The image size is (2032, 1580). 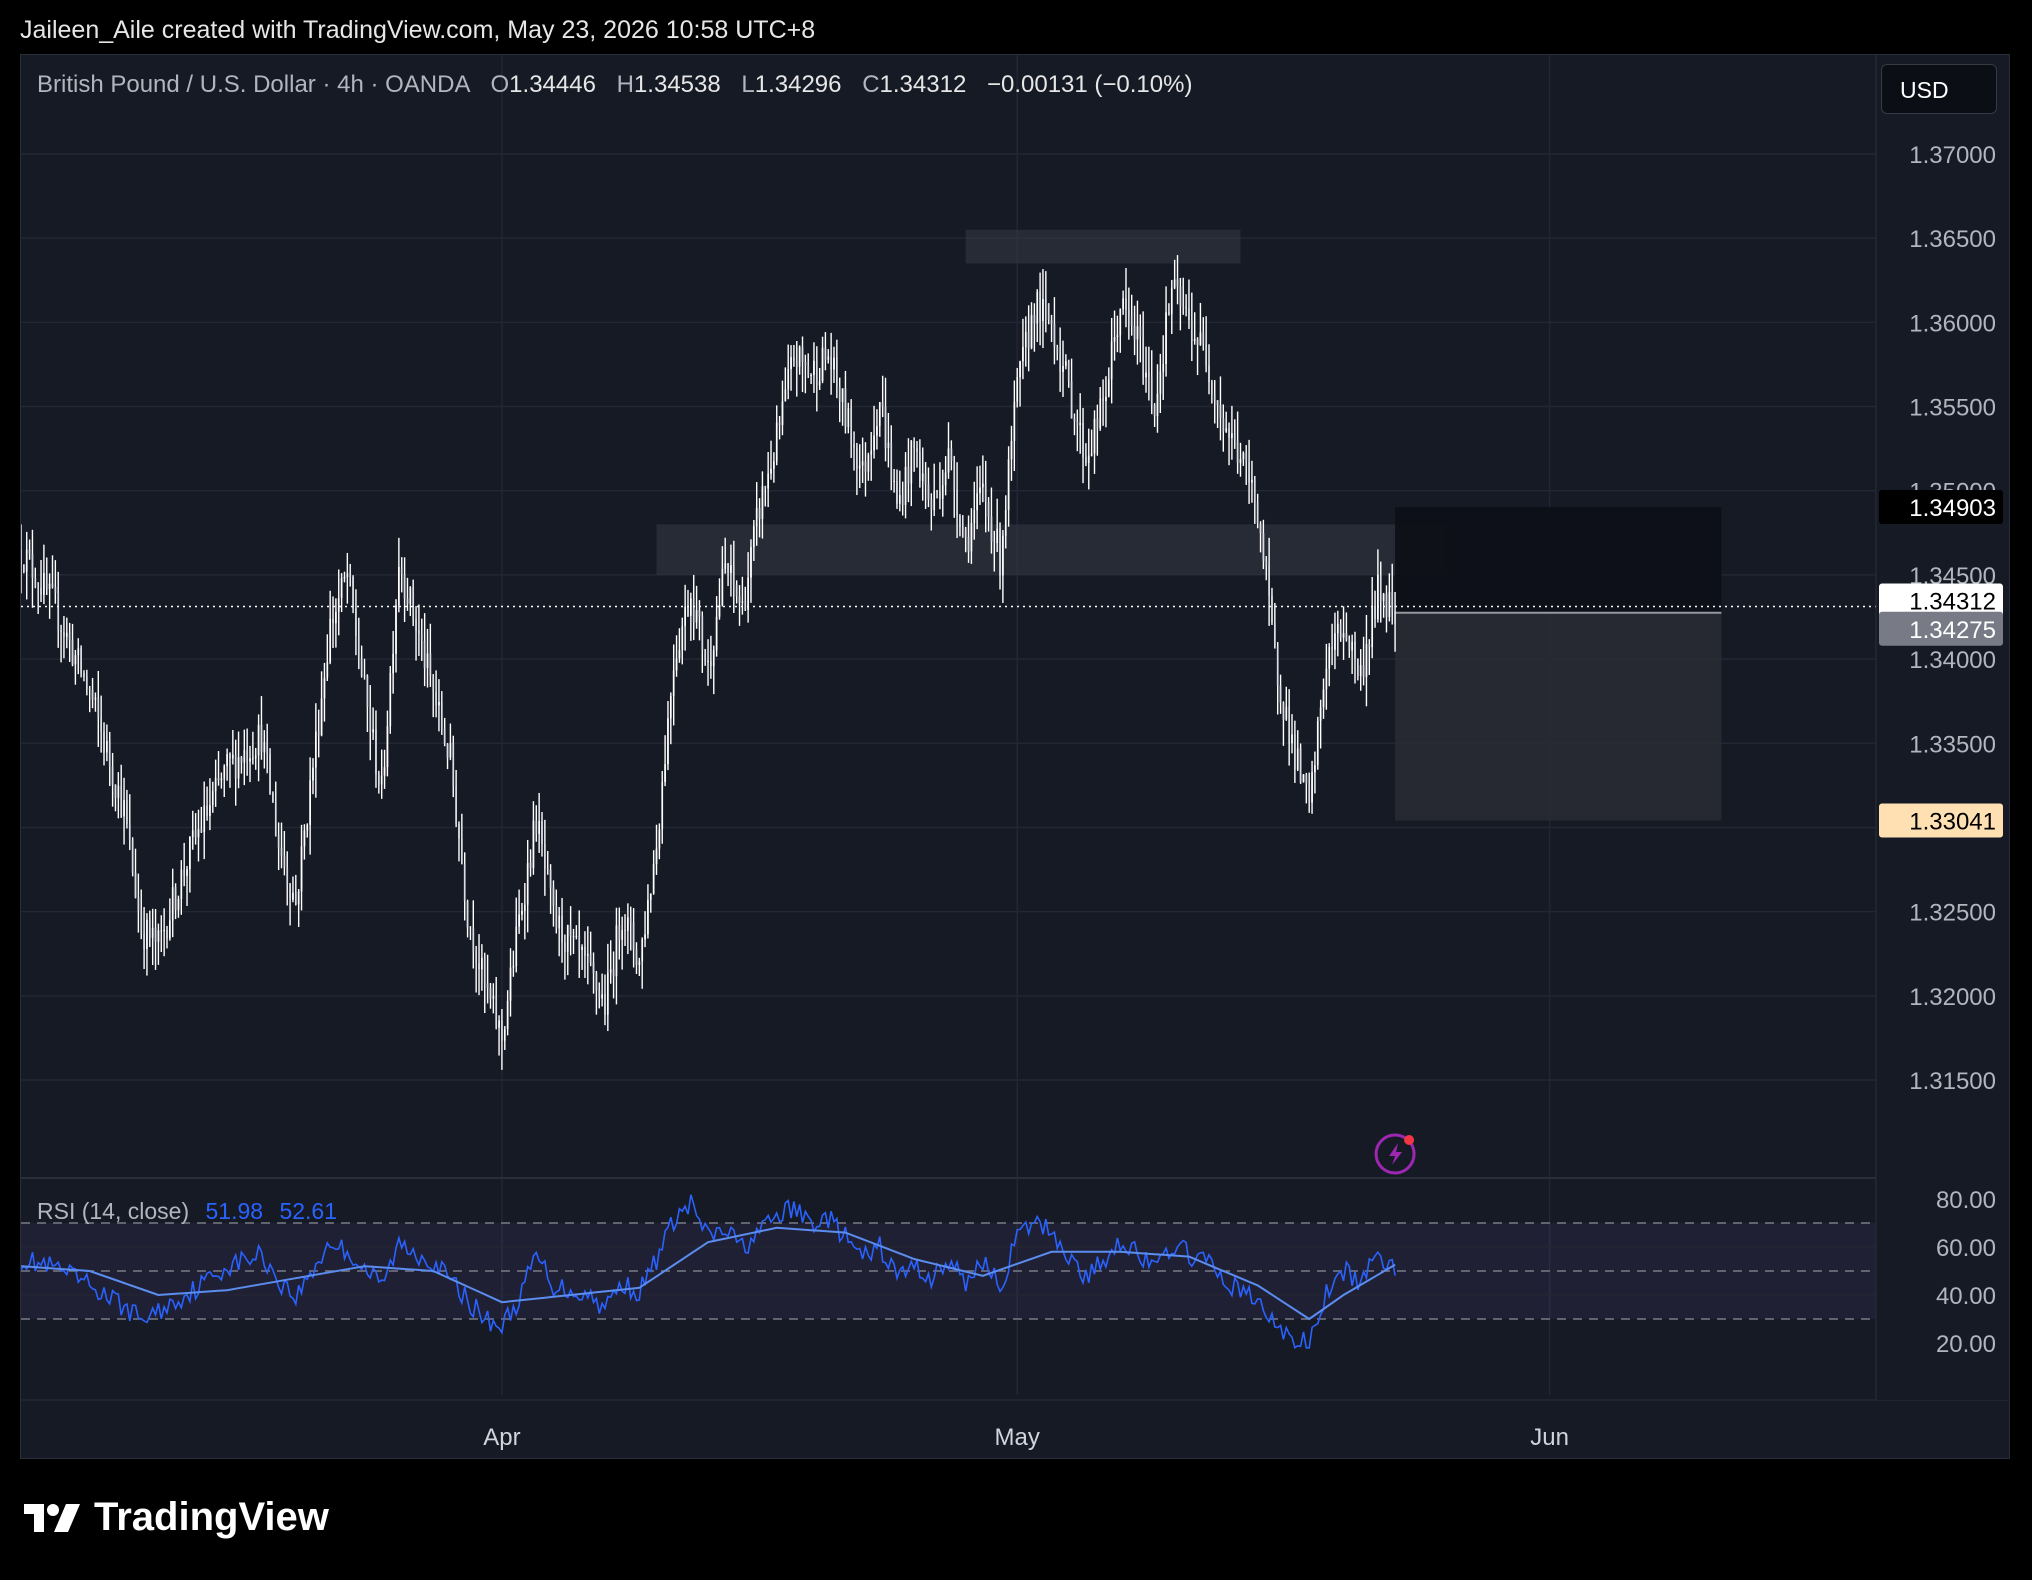 I want to click on close-value: 1.34312, so click(x=923, y=84).